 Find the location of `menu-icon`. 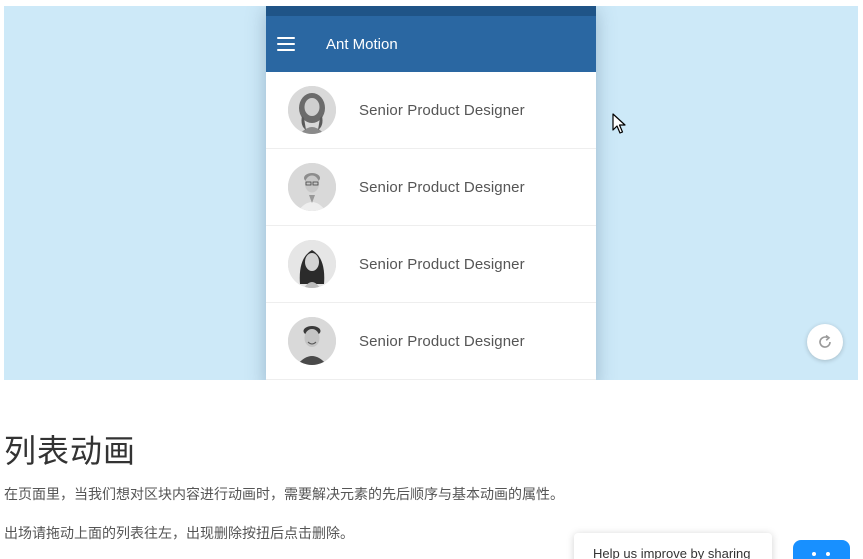

menu-icon is located at coordinates (286, 44).